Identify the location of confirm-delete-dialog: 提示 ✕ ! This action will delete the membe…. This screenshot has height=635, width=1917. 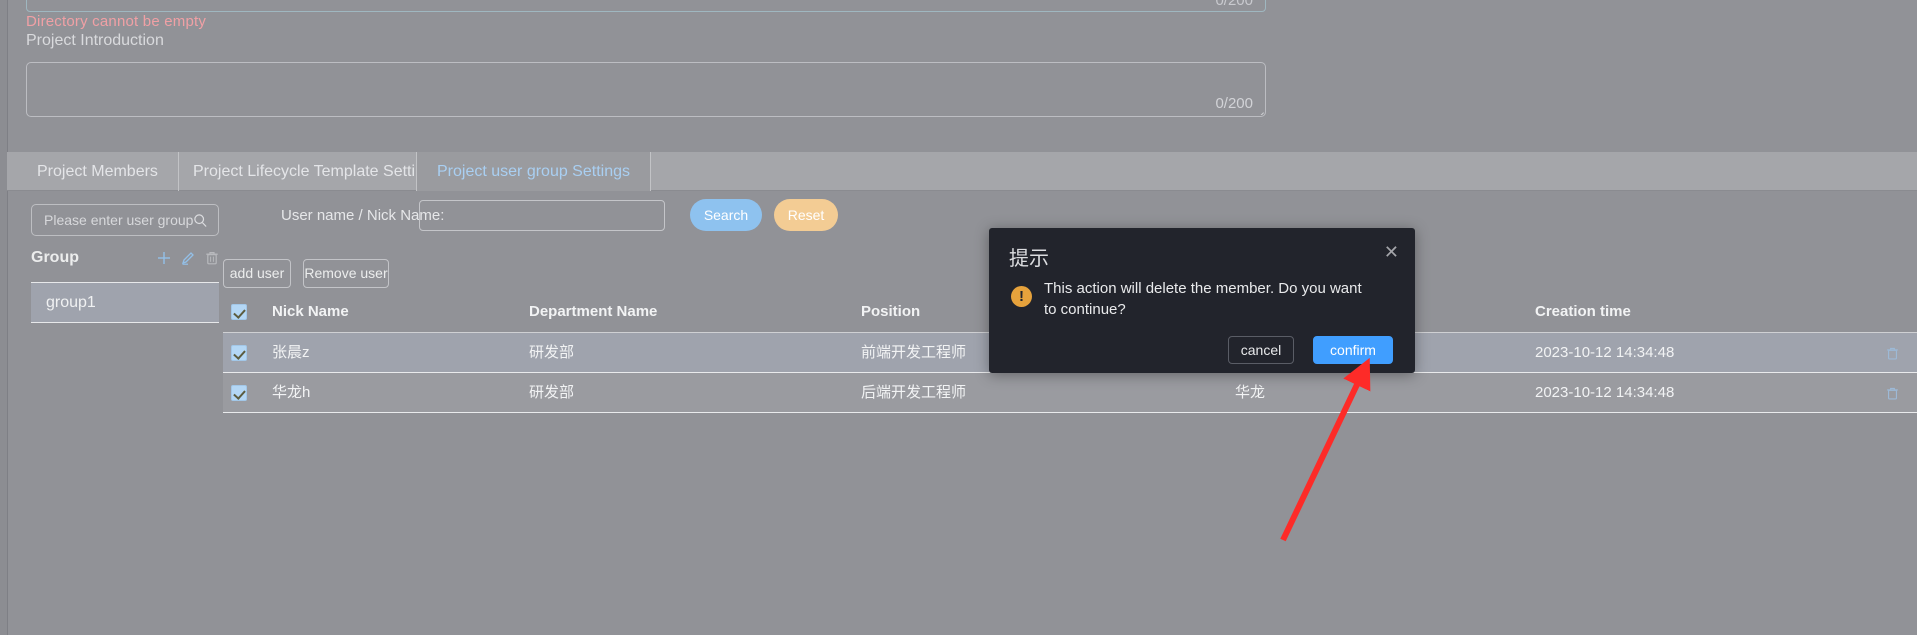
(1202, 300).